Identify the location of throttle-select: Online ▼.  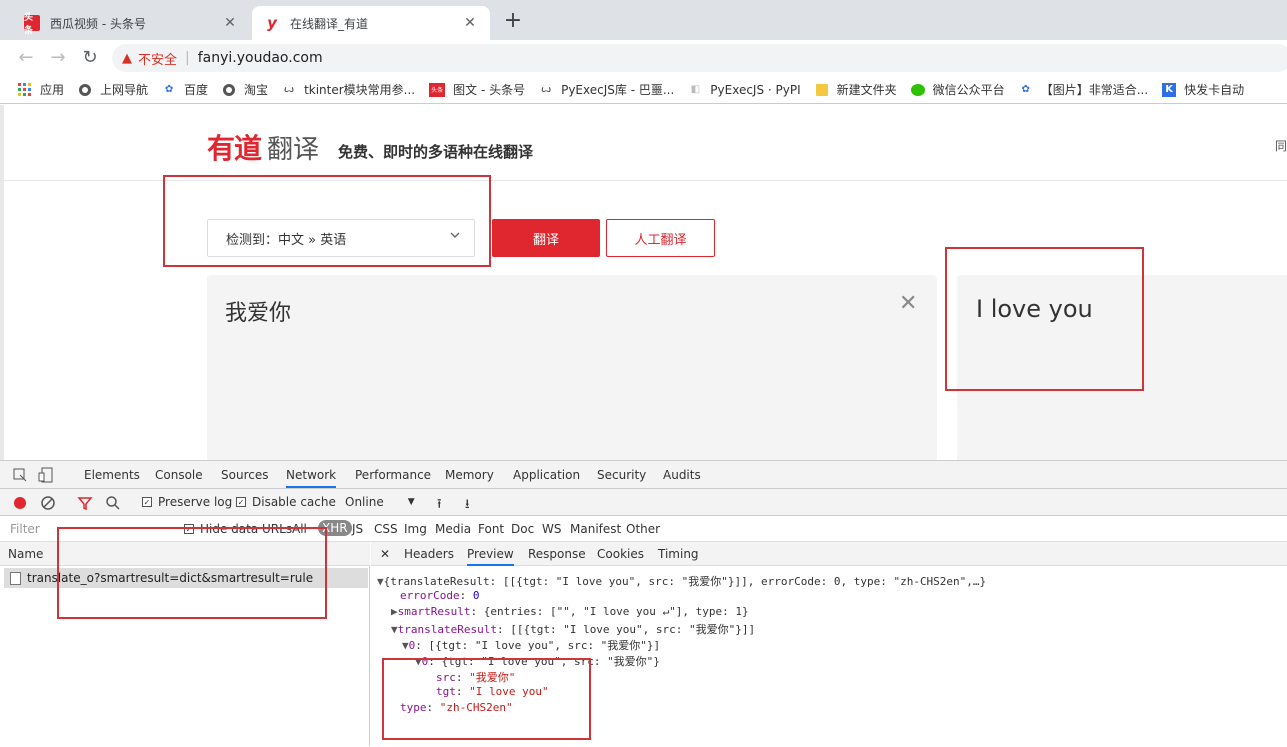
(380, 502).